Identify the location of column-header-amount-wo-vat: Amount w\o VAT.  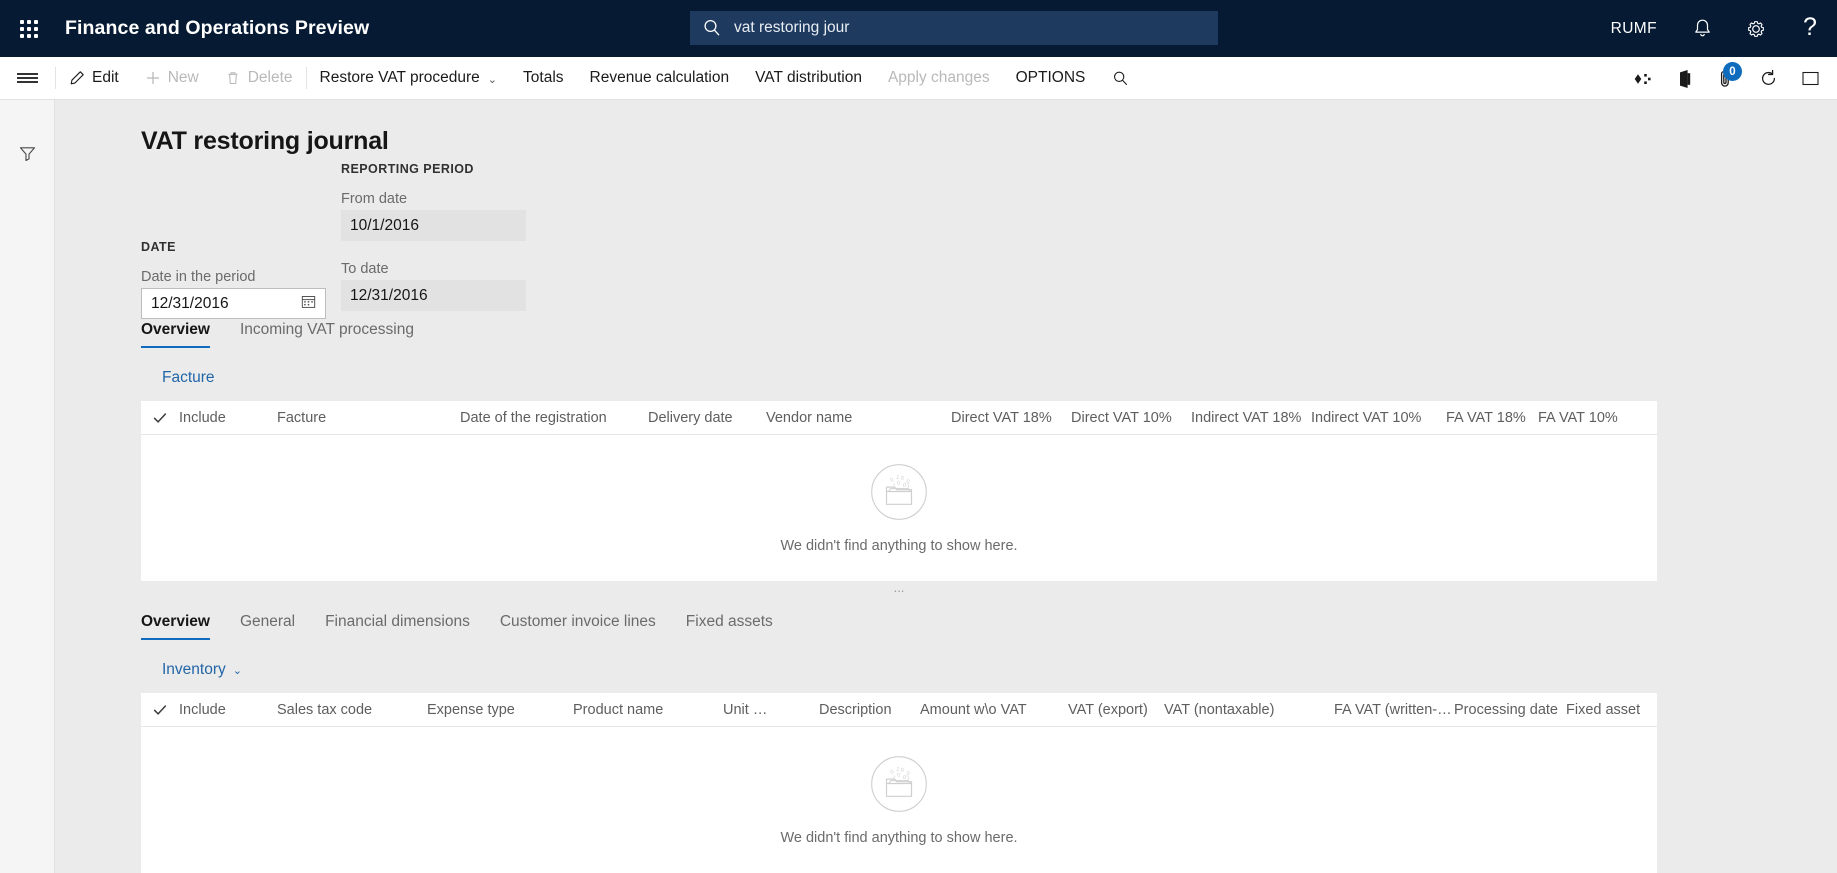
(994, 710).